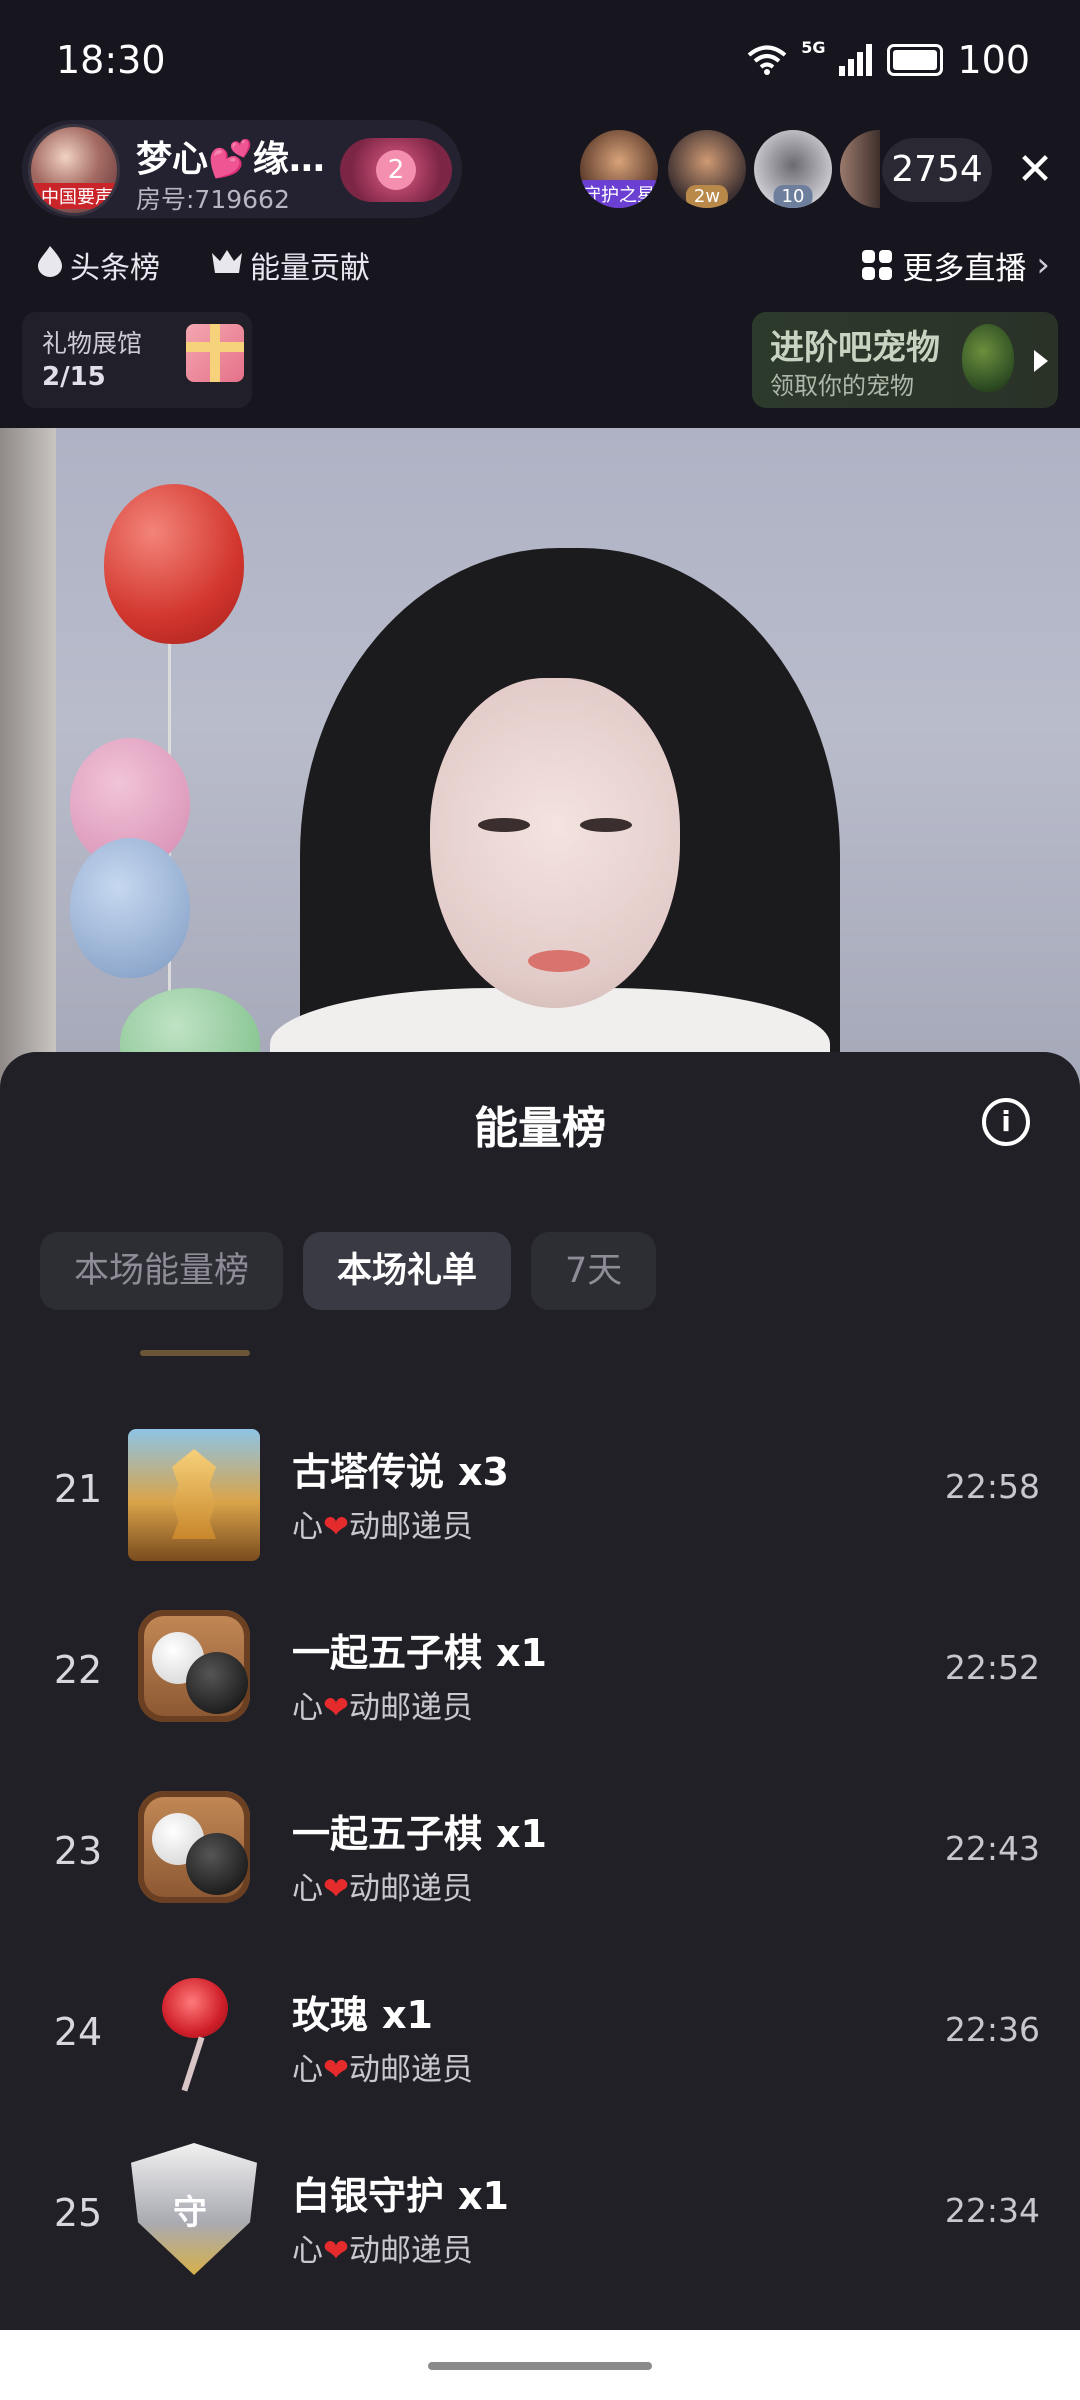  I want to click on blue-balloon, so click(130, 908).